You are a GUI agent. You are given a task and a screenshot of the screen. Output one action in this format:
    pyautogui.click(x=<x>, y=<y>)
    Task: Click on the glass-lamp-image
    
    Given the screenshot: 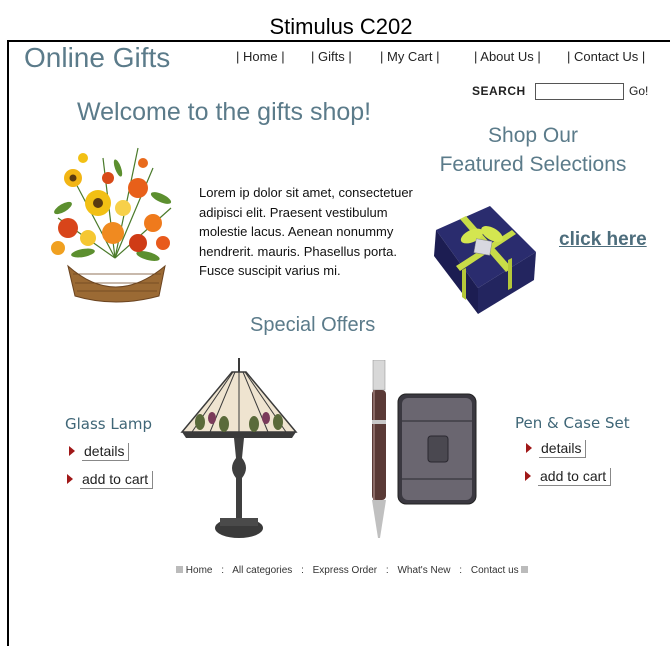 What is the action you would take?
    pyautogui.click(x=239, y=448)
    